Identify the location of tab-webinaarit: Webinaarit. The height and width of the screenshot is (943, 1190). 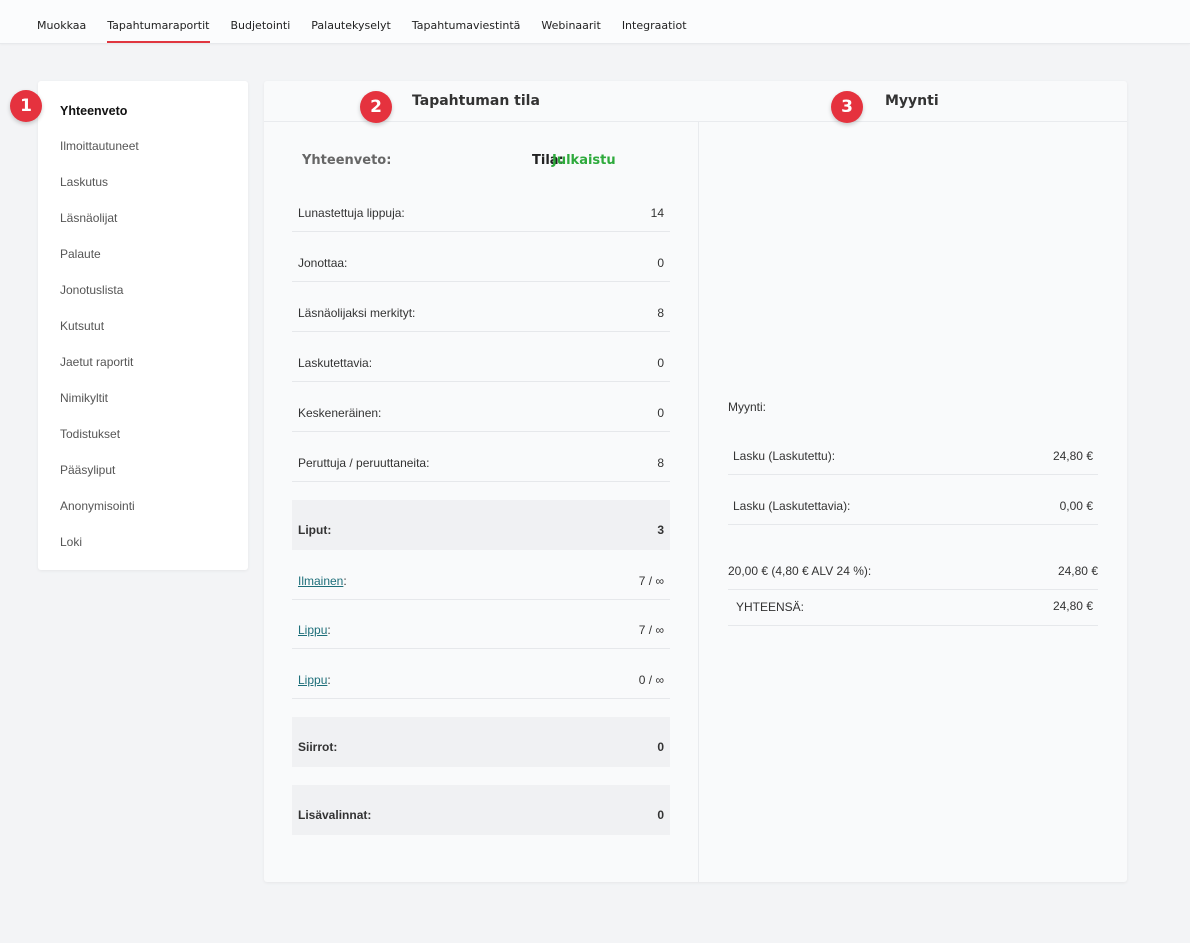
(570, 25).